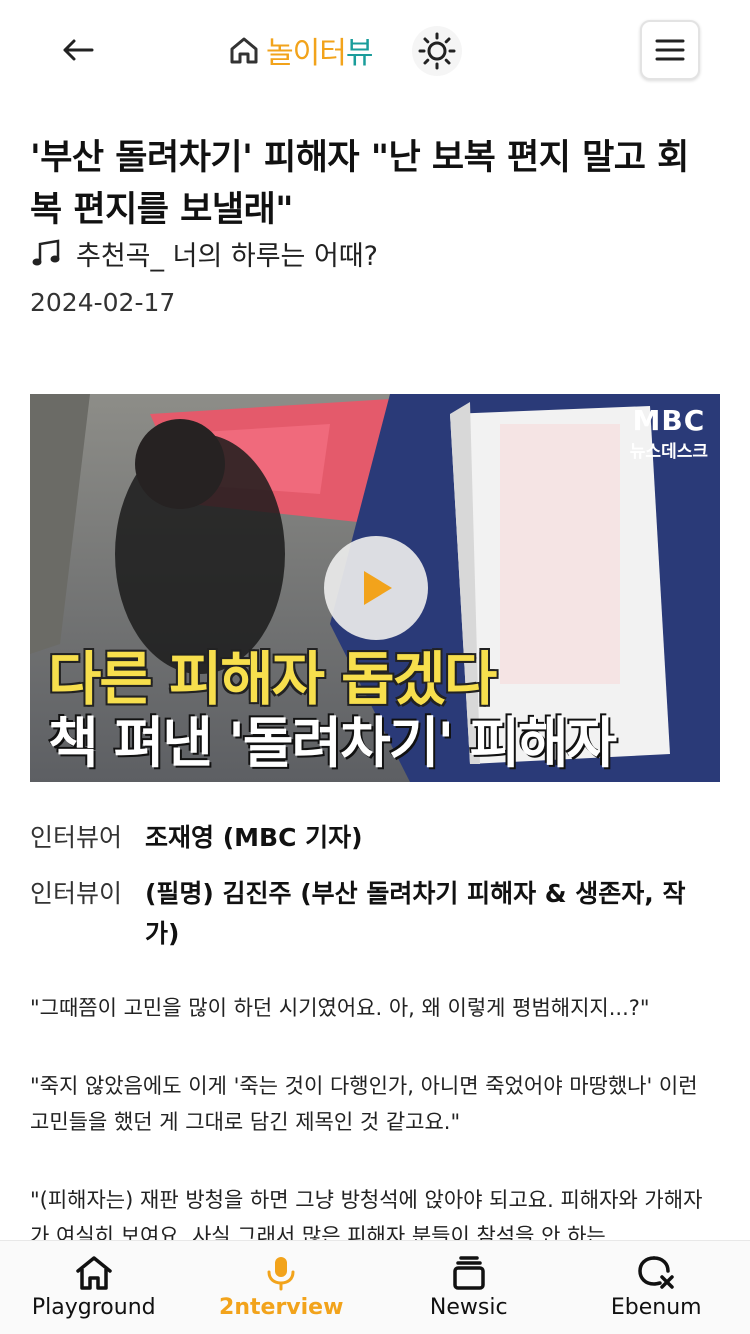 The image size is (750, 1334). Describe the element at coordinates (359, 184) in the screenshot. I see `article-title: '부산 돌려차기' 피해자 "난 보복 편지 말고 회복 편지를 보낼래"` at that location.